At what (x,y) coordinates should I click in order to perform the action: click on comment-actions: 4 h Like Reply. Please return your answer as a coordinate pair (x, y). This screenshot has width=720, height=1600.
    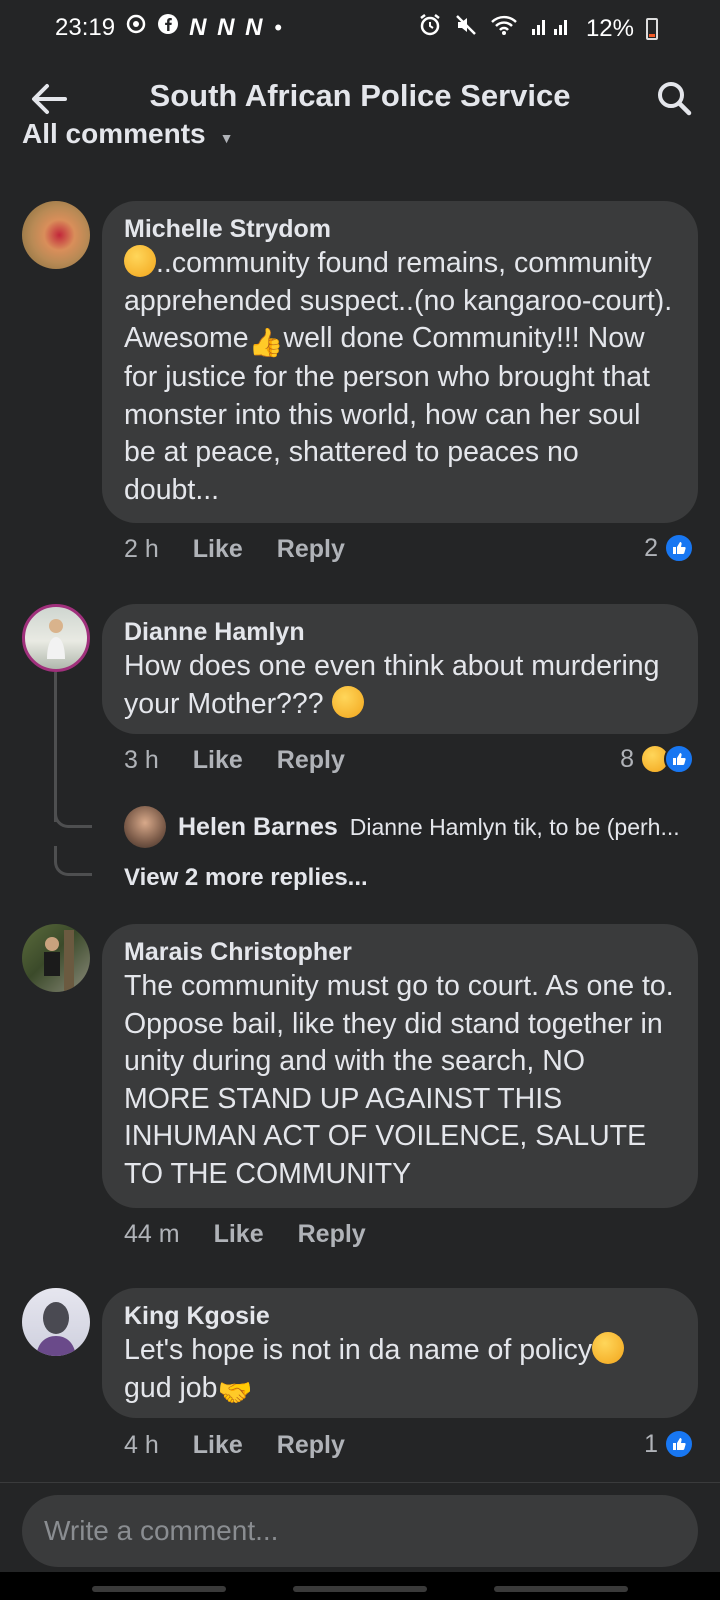
    Looking at the image, I should click on (234, 1445).